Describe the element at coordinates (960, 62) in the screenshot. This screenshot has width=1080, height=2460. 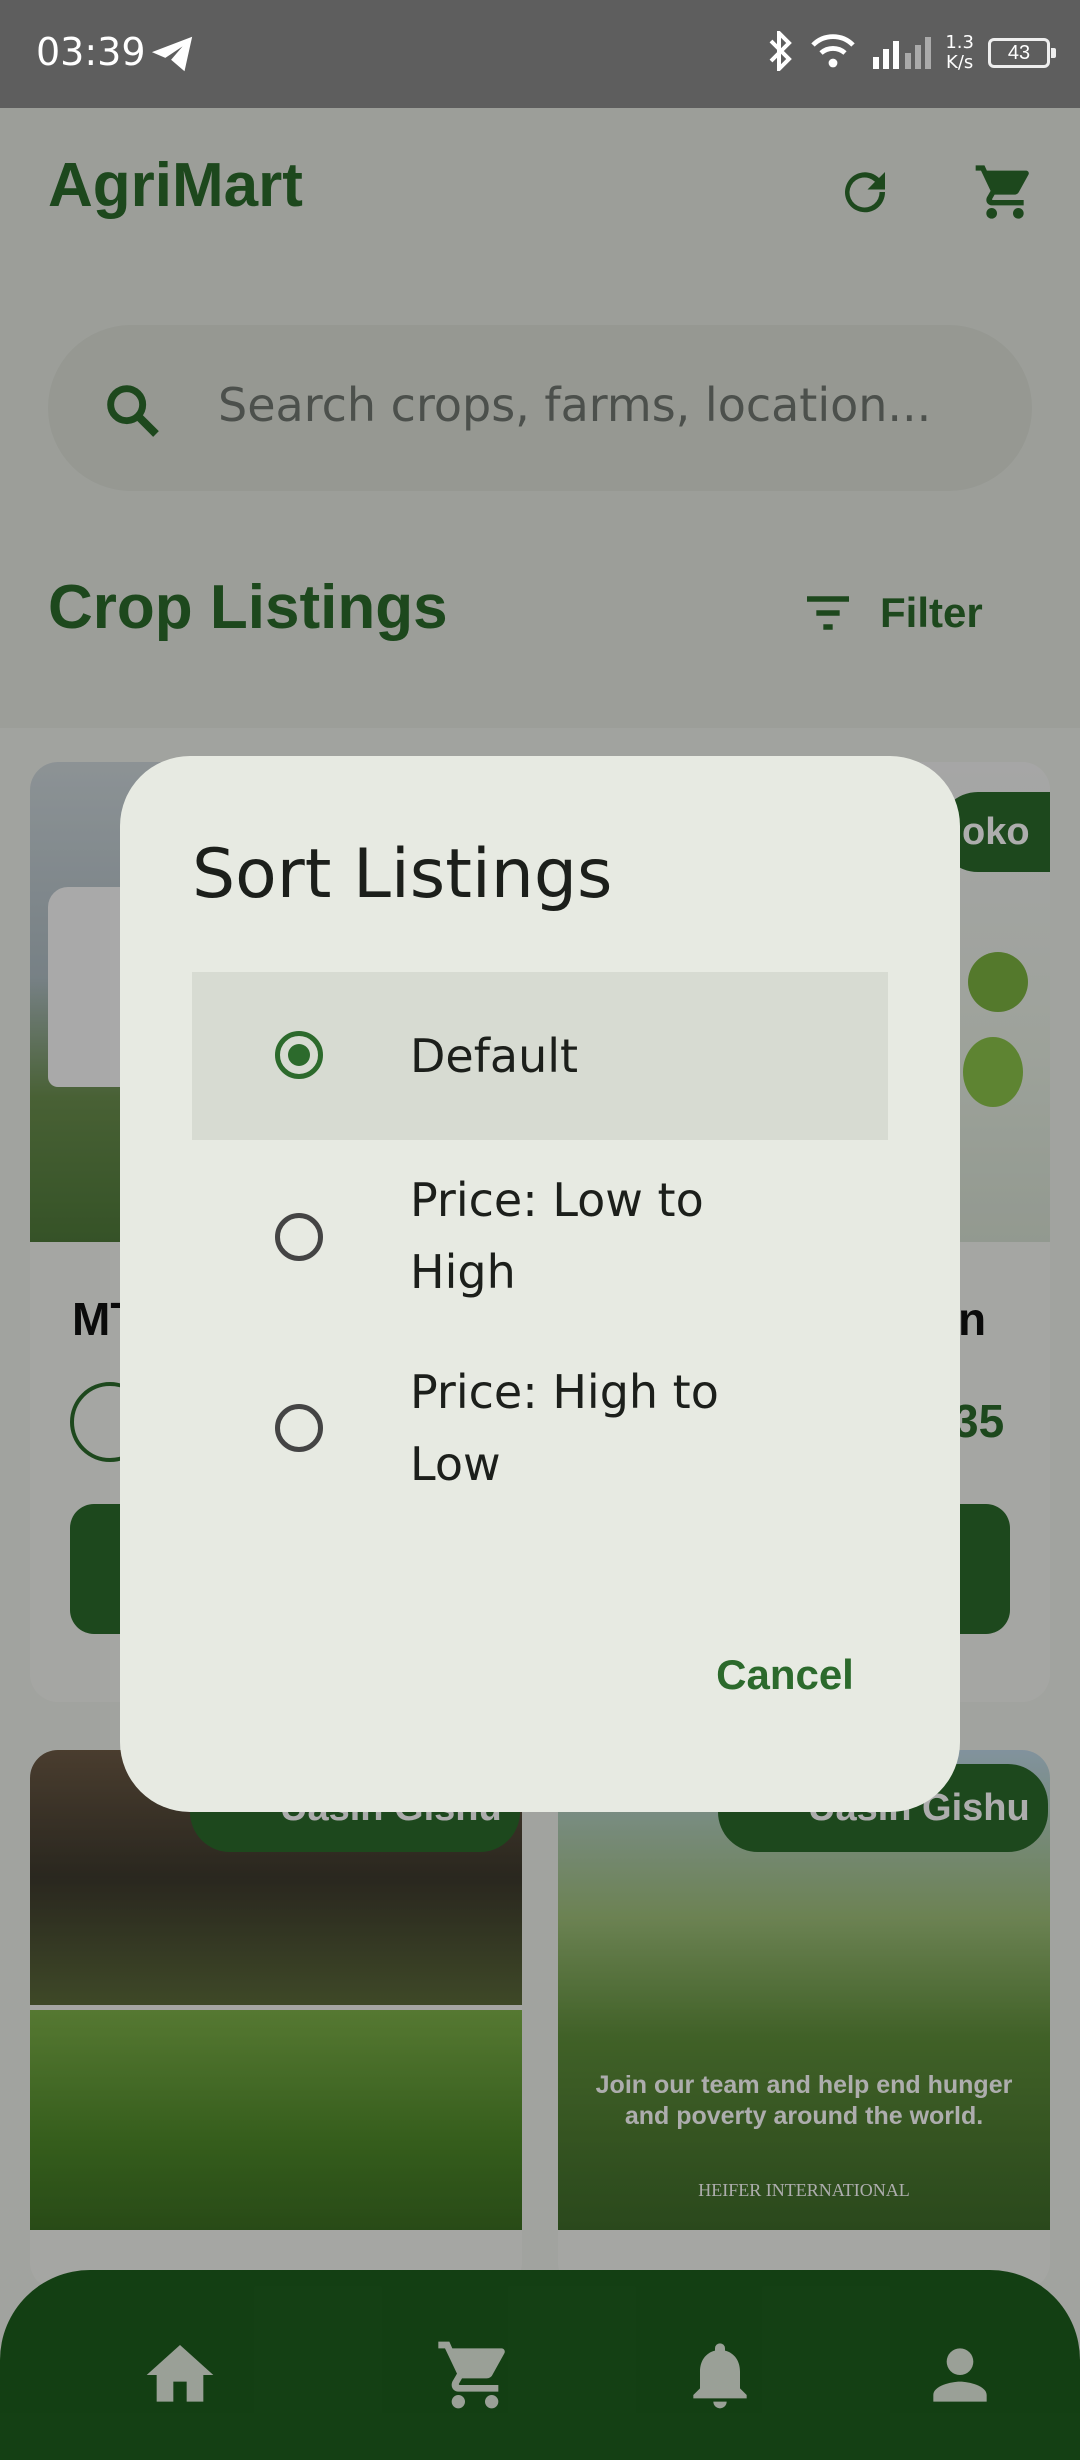
I see `net-speed-unit: K/s` at that location.